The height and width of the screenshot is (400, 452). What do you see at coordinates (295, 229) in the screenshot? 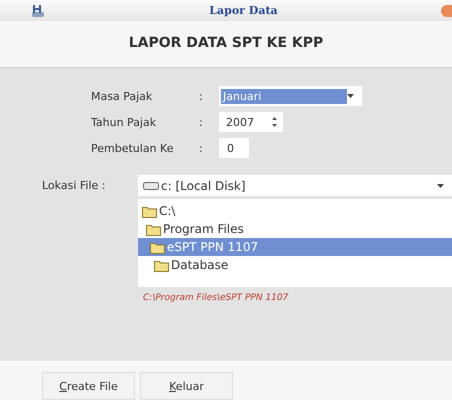
I see `folder-item: Program Files` at bounding box center [295, 229].